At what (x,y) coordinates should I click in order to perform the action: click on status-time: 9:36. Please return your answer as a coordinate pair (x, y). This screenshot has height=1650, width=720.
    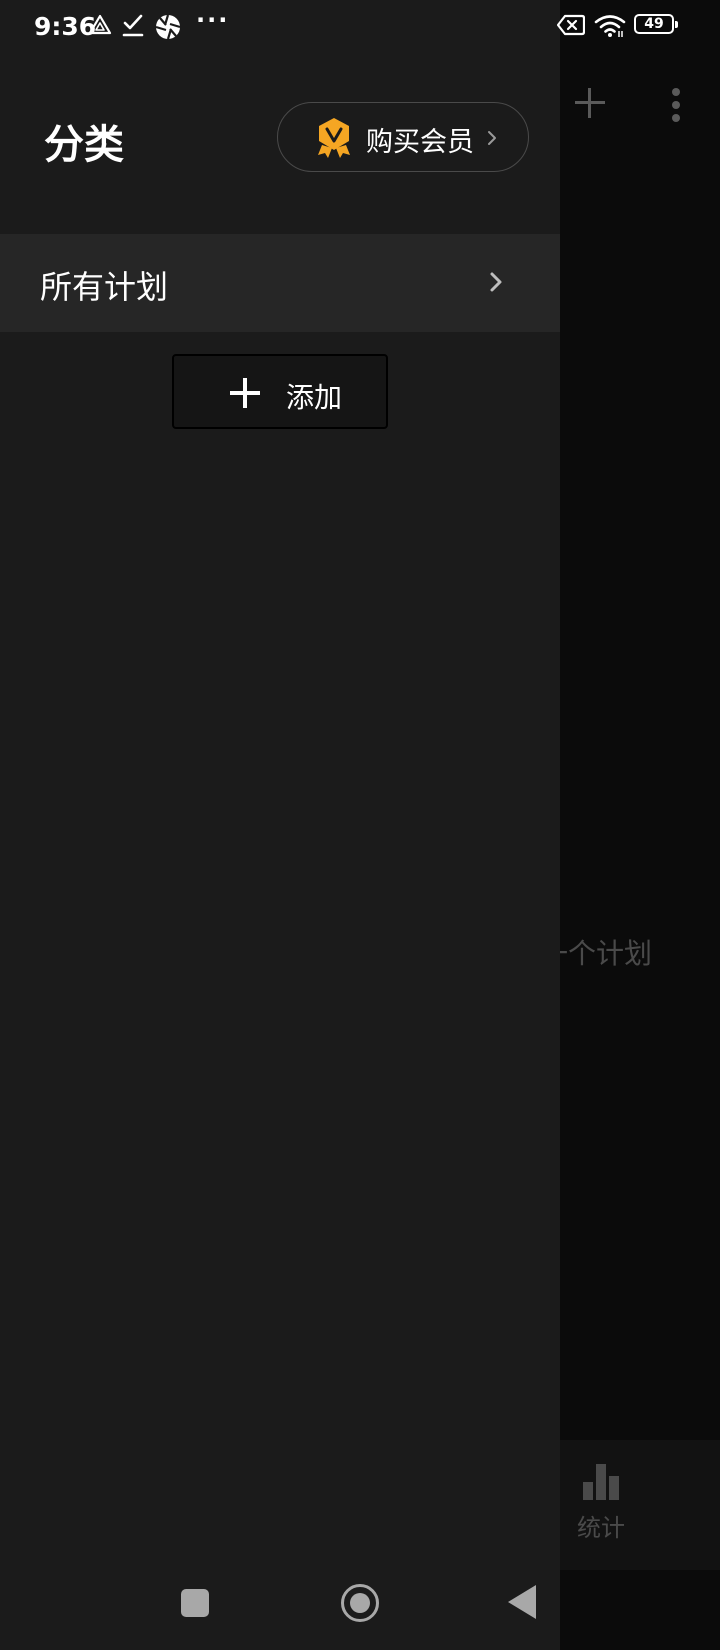
    Looking at the image, I should click on (65, 26).